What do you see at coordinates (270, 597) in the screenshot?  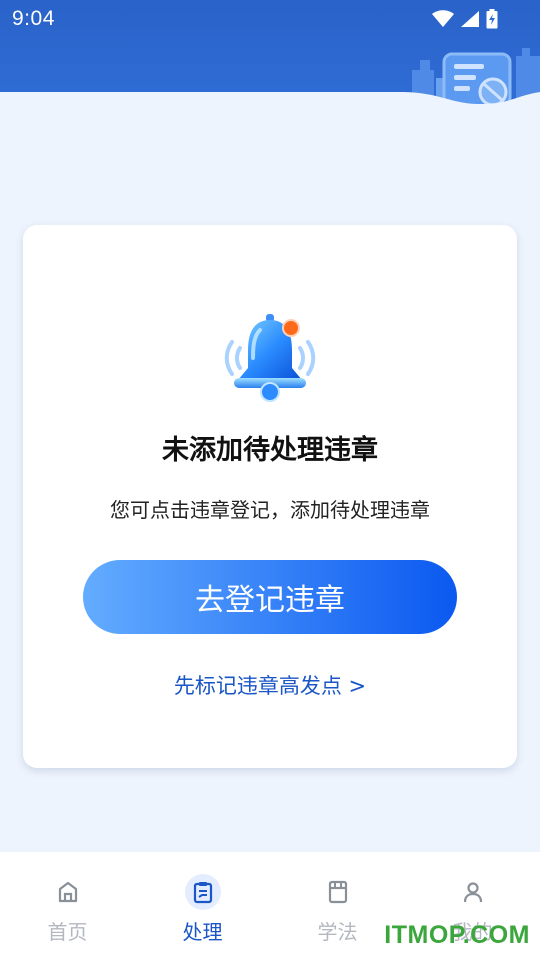 I see `register-violation-button: 去登记违章` at bounding box center [270, 597].